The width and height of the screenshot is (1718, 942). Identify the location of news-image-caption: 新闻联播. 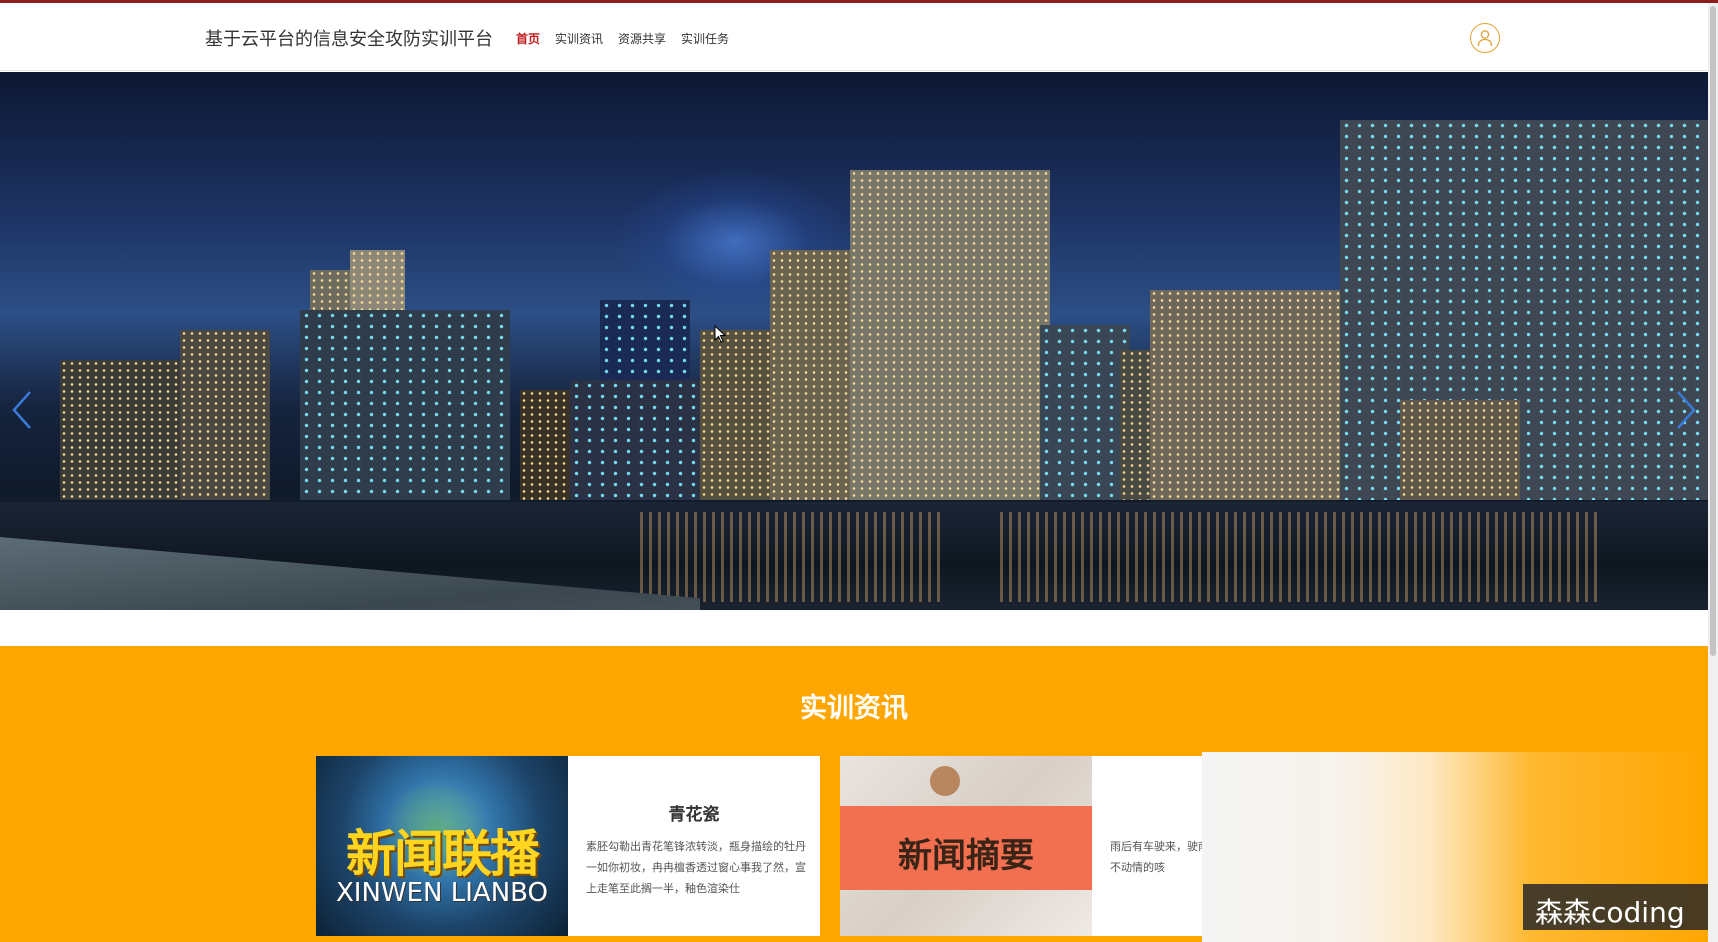
(443, 854).